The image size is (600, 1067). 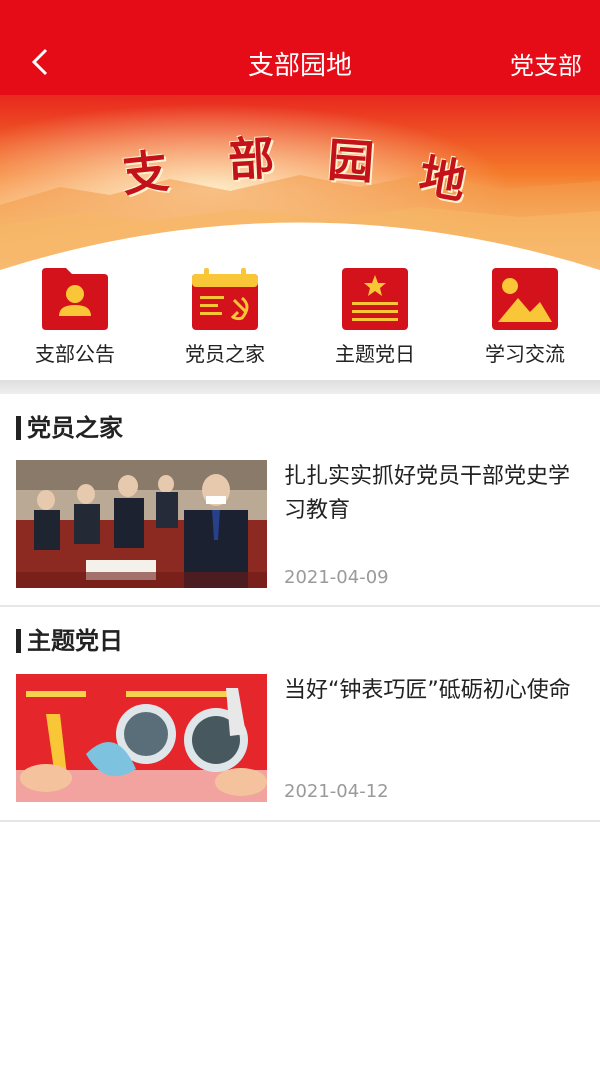 I want to click on news-title: 当好“钟表巧匠”砥砺初心使命, so click(x=427, y=690).